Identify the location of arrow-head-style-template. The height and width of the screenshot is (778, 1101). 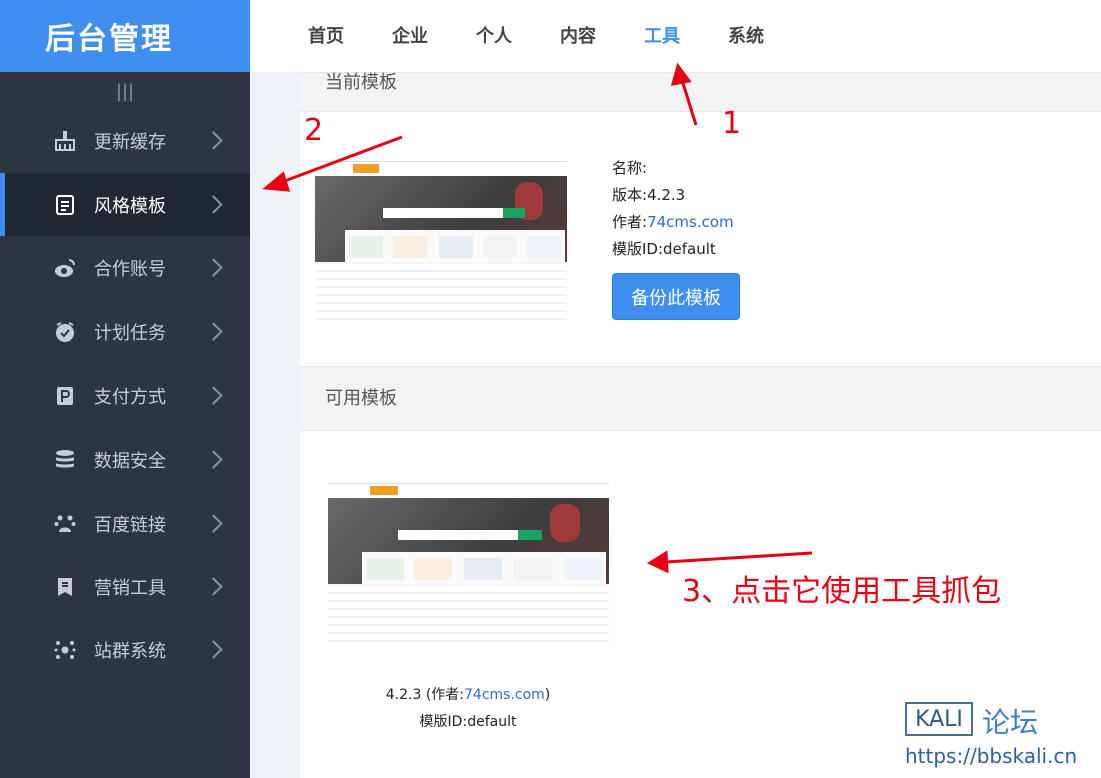
(276, 181).